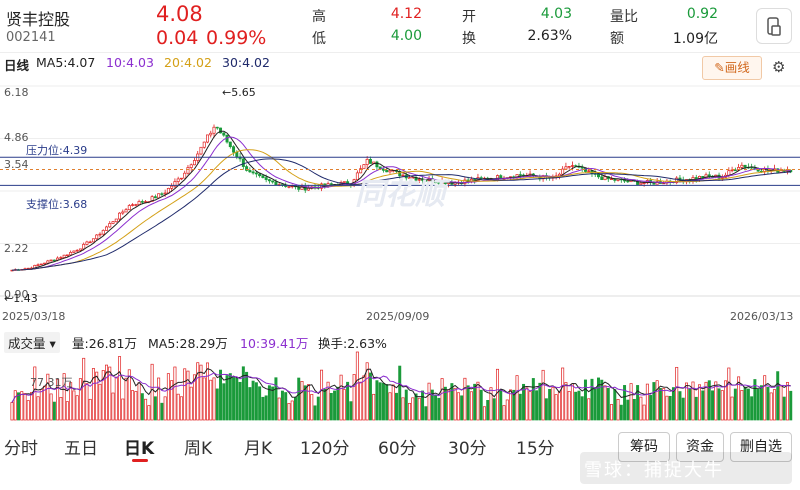 This screenshot has width=800, height=490. I want to click on tab-15min: 15分, so click(535, 446).